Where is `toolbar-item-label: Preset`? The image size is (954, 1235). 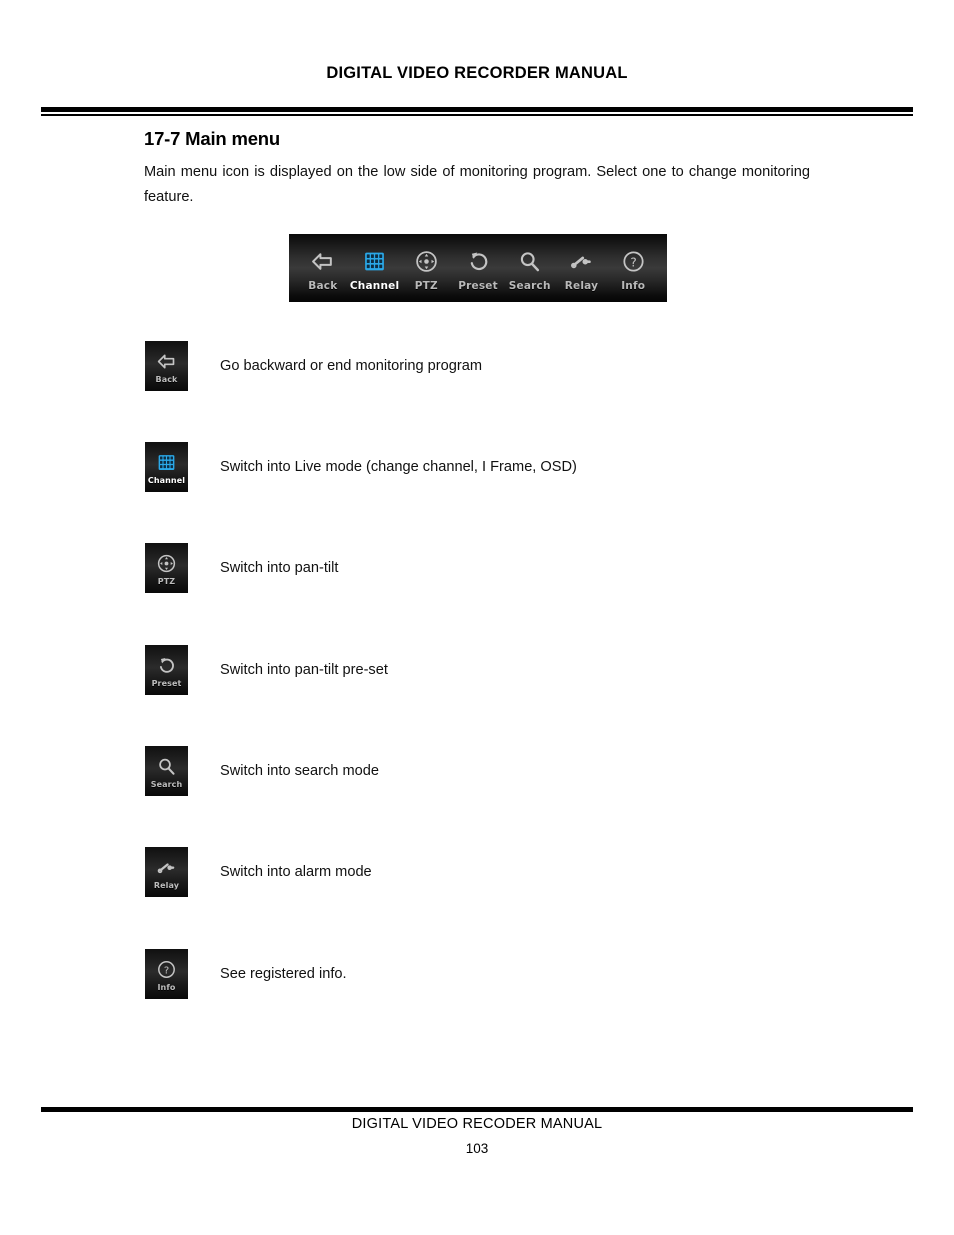 toolbar-item-label: Preset is located at coordinates (478, 285).